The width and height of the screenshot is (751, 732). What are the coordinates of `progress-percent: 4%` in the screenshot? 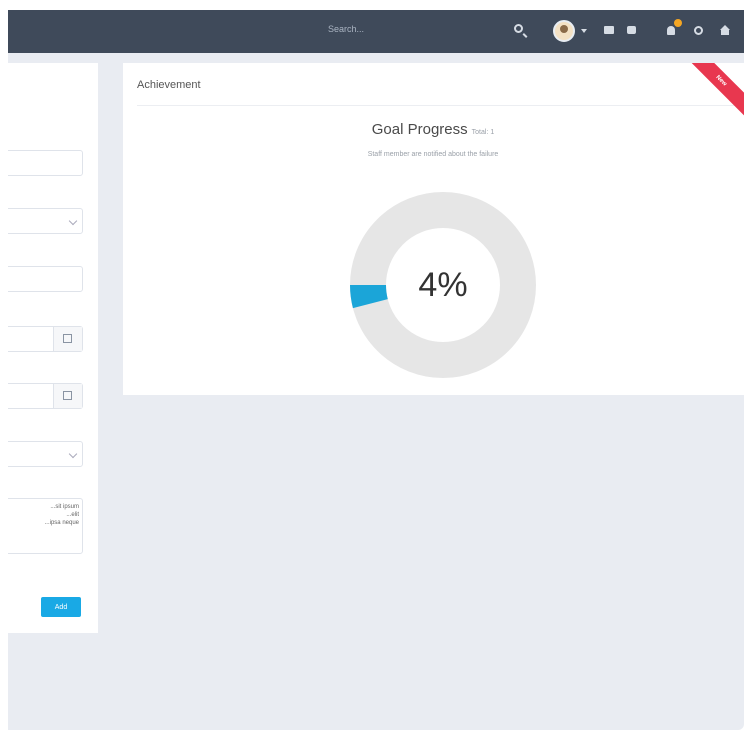 It's located at (443, 285).